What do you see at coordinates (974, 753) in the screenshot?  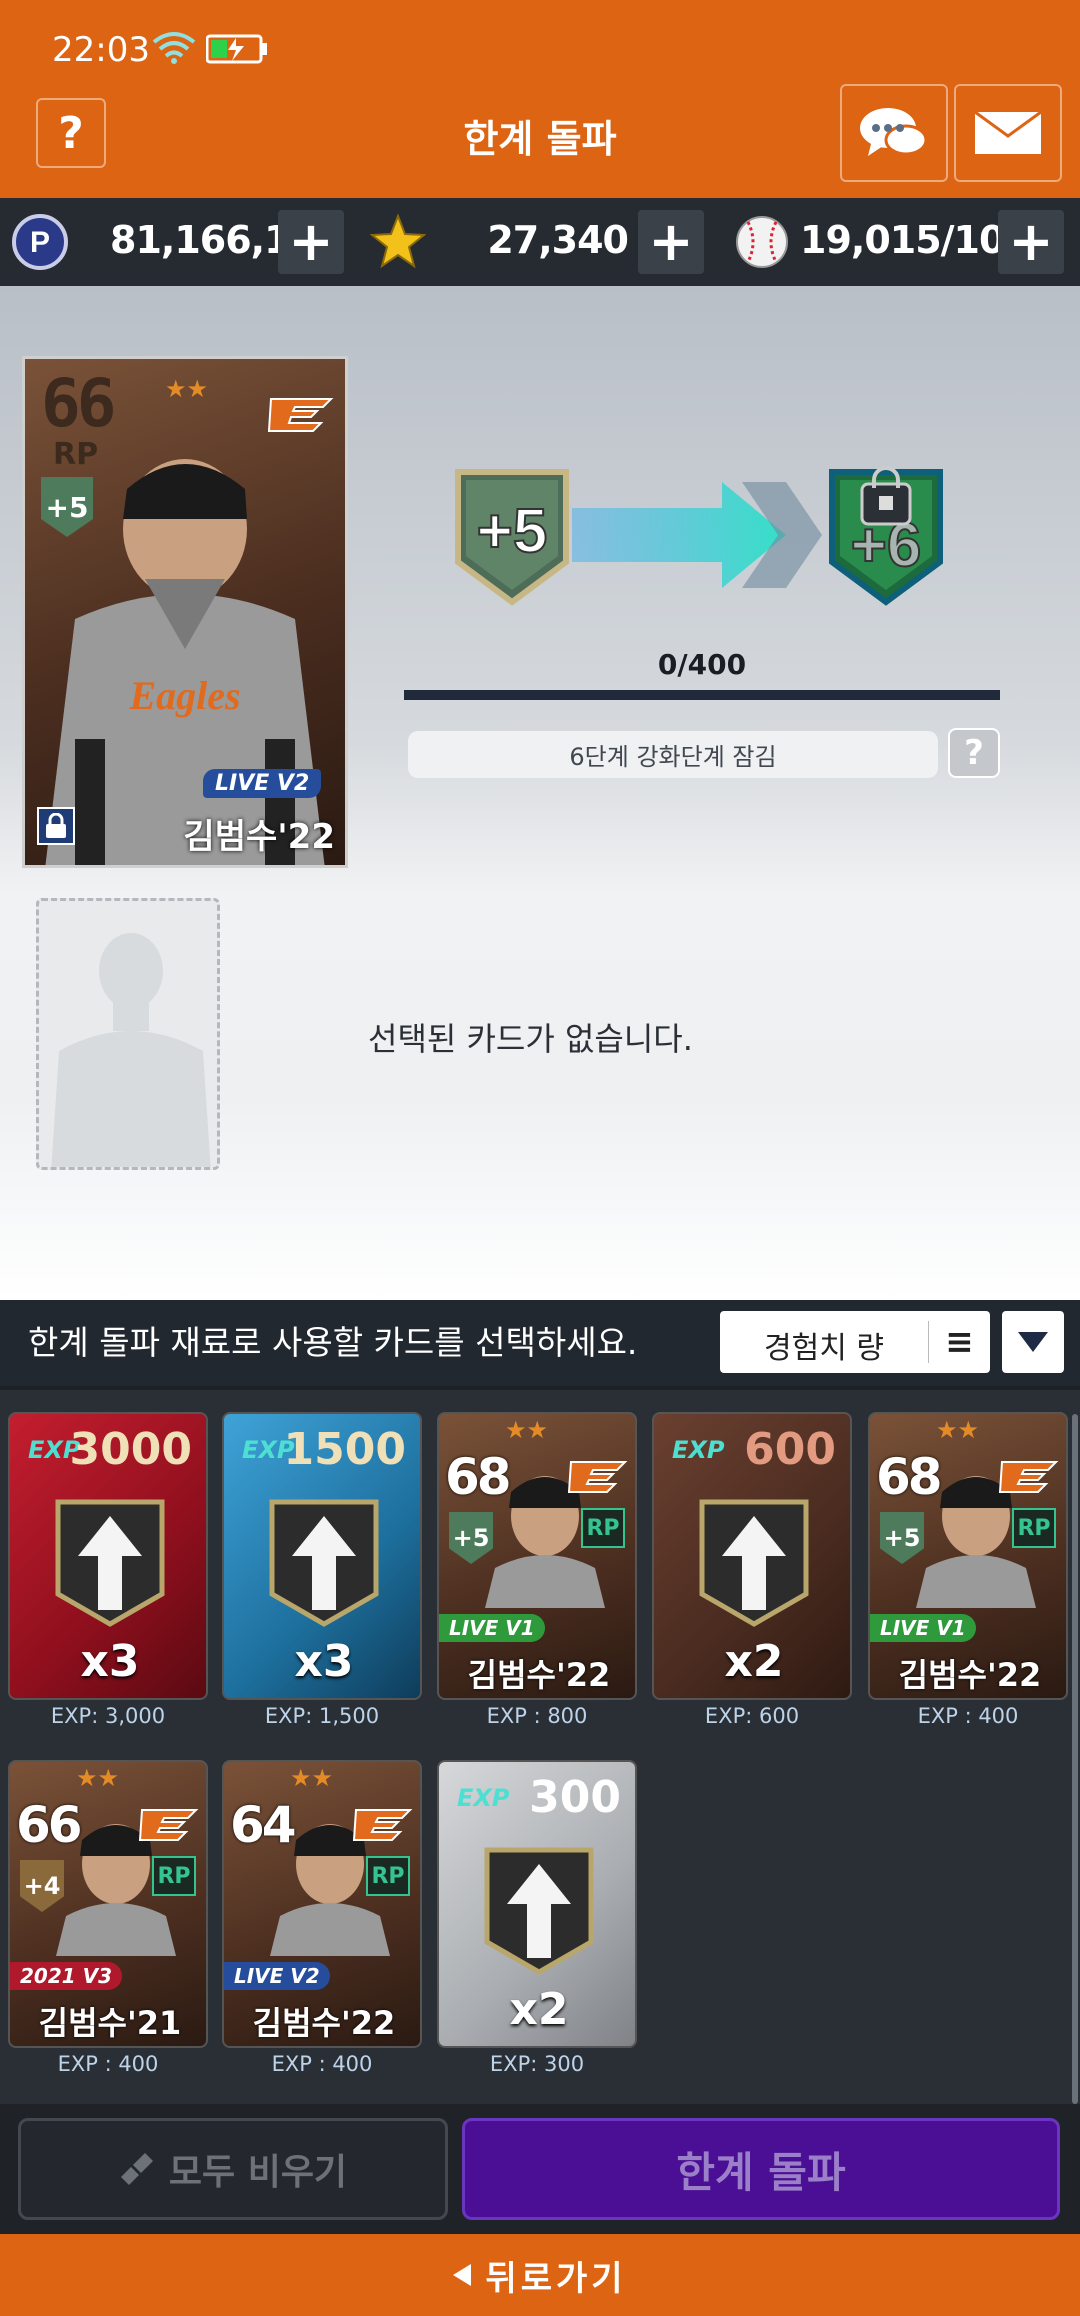 I see `locked-help-button: ?` at bounding box center [974, 753].